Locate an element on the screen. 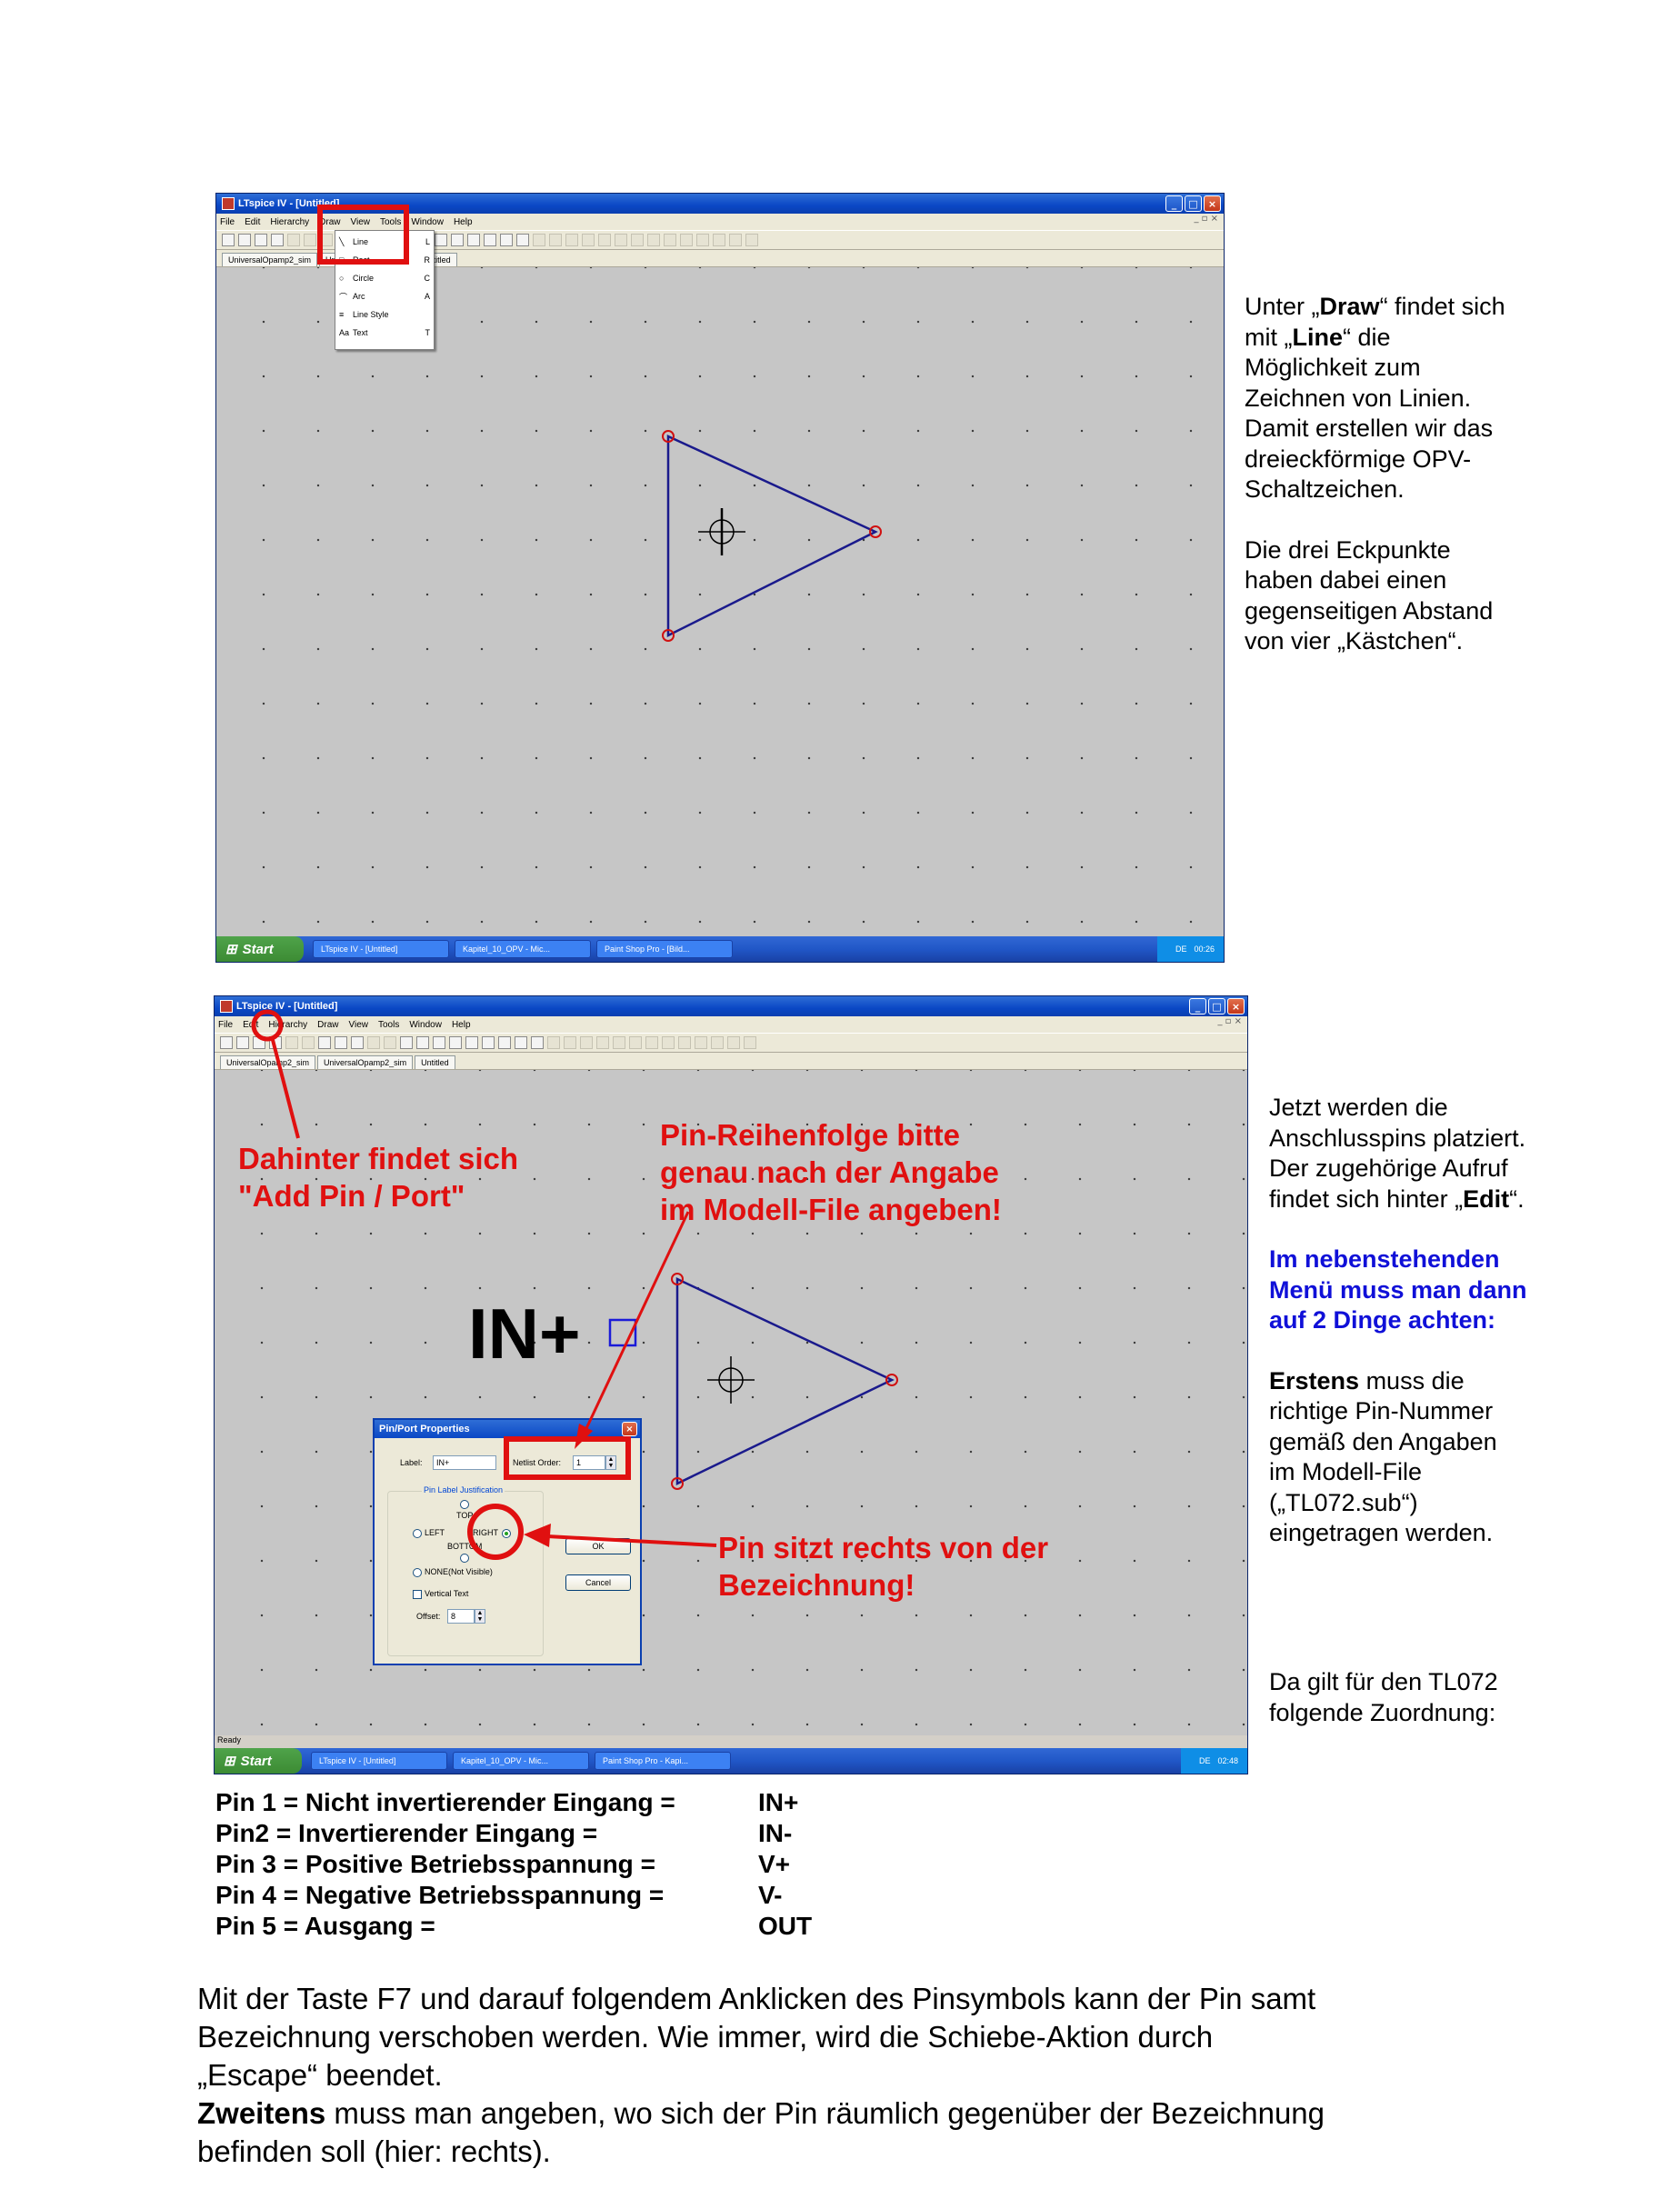 The image size is (1680, 2209). radio-none is located at coordinates (418, 1573).